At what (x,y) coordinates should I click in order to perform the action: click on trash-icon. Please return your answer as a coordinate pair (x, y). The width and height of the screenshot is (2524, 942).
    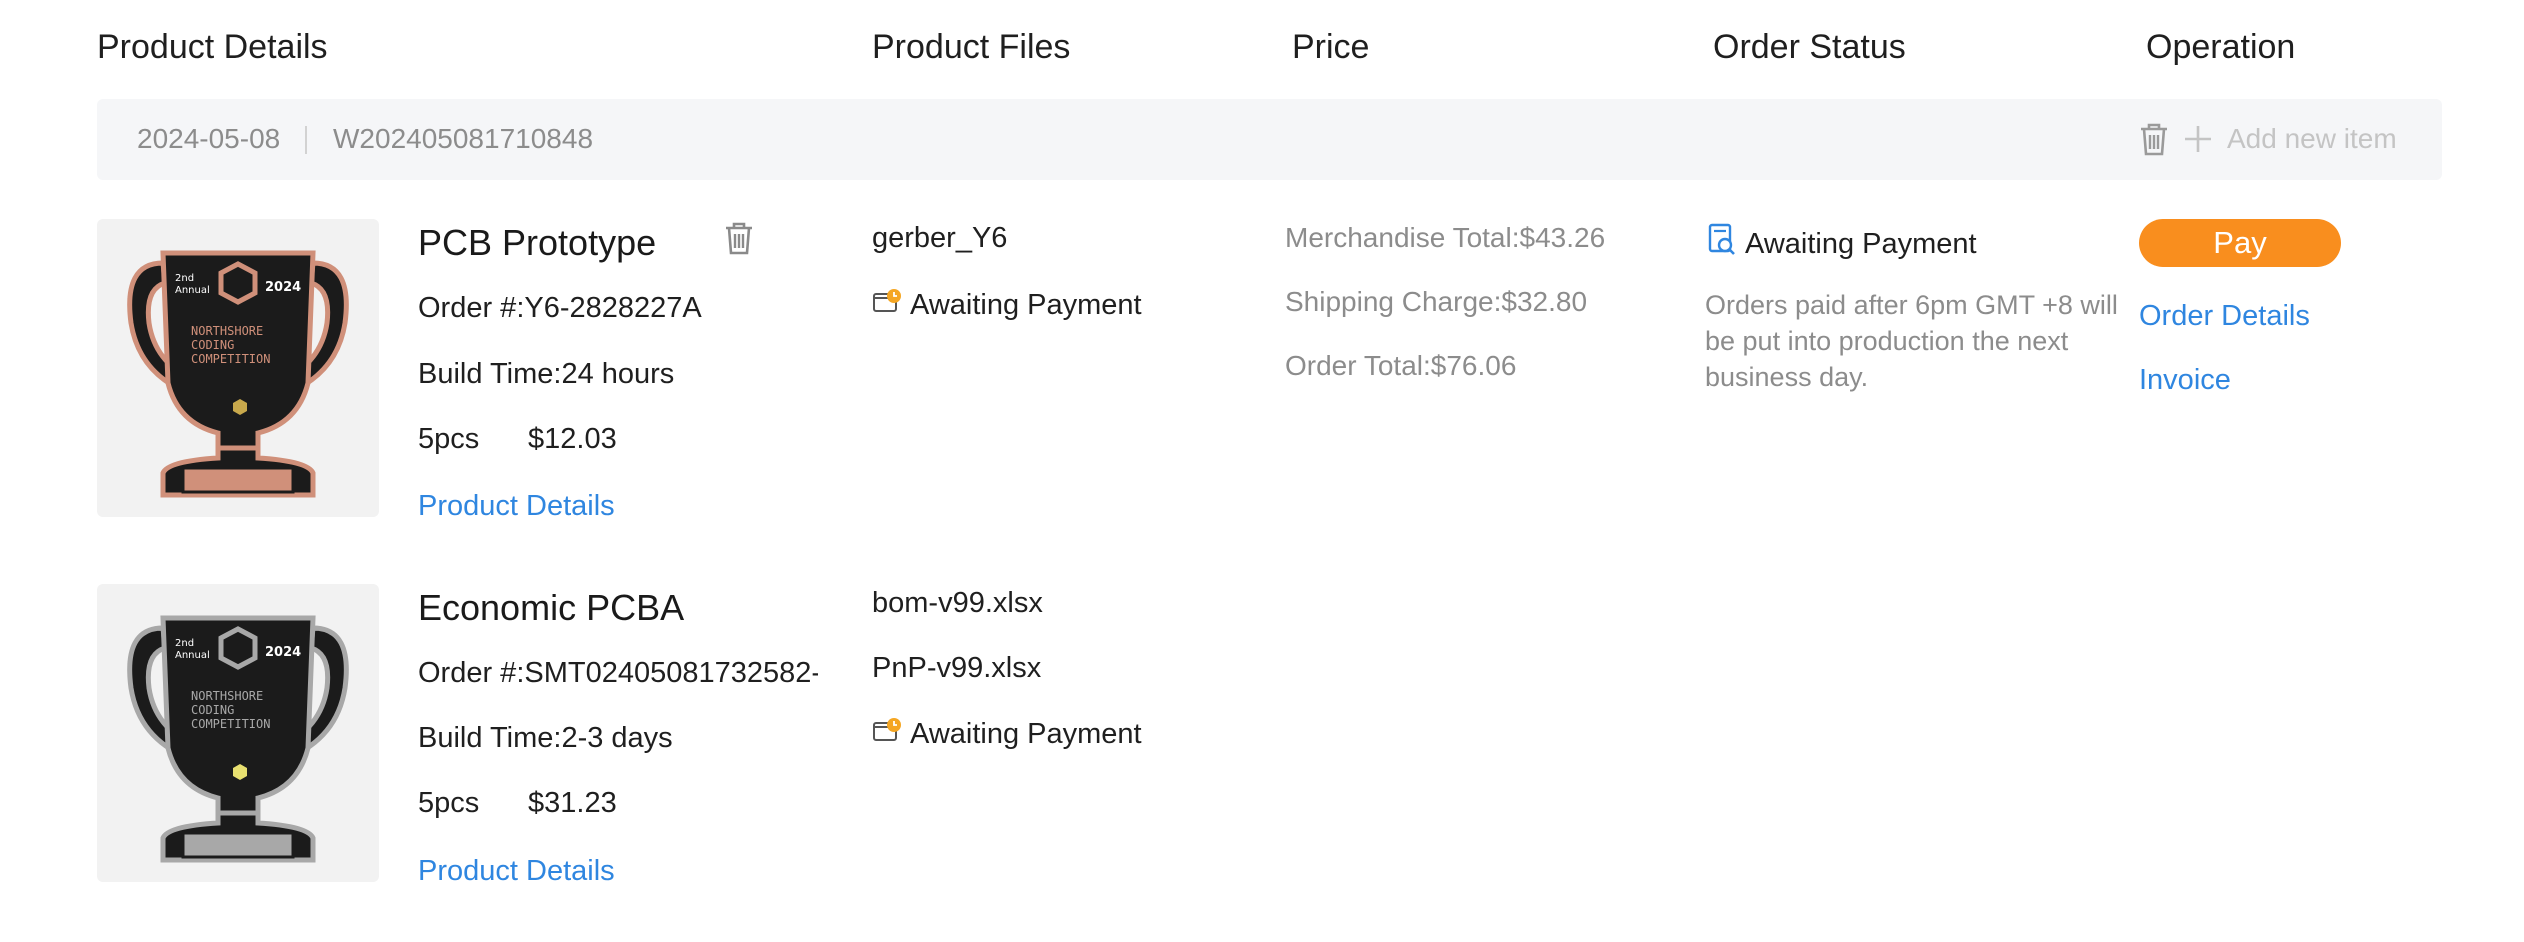
    Looking at the image, I should click on (2154, 141).